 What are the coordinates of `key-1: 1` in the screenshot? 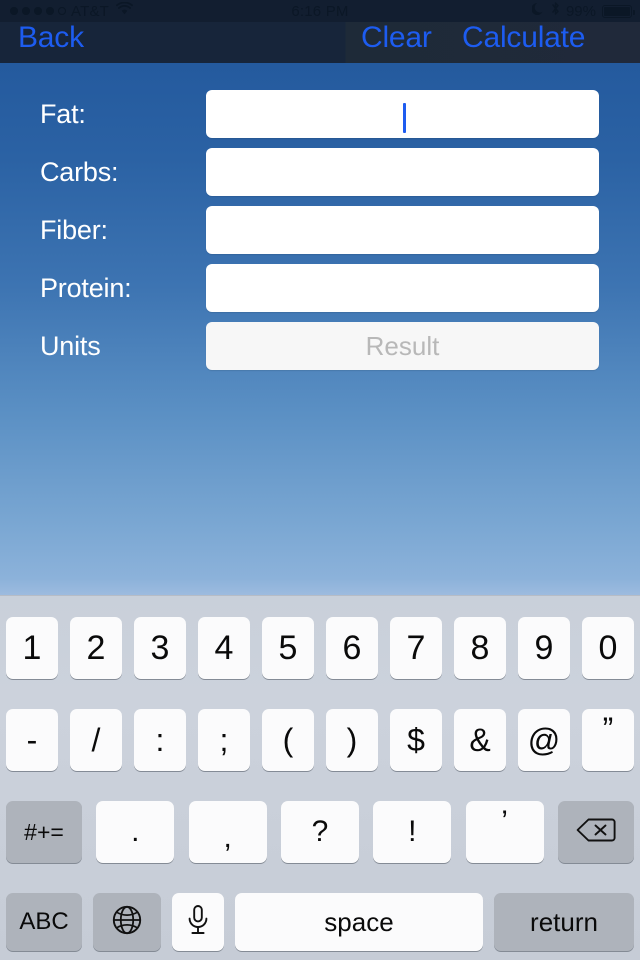 It's located at (32, 648).